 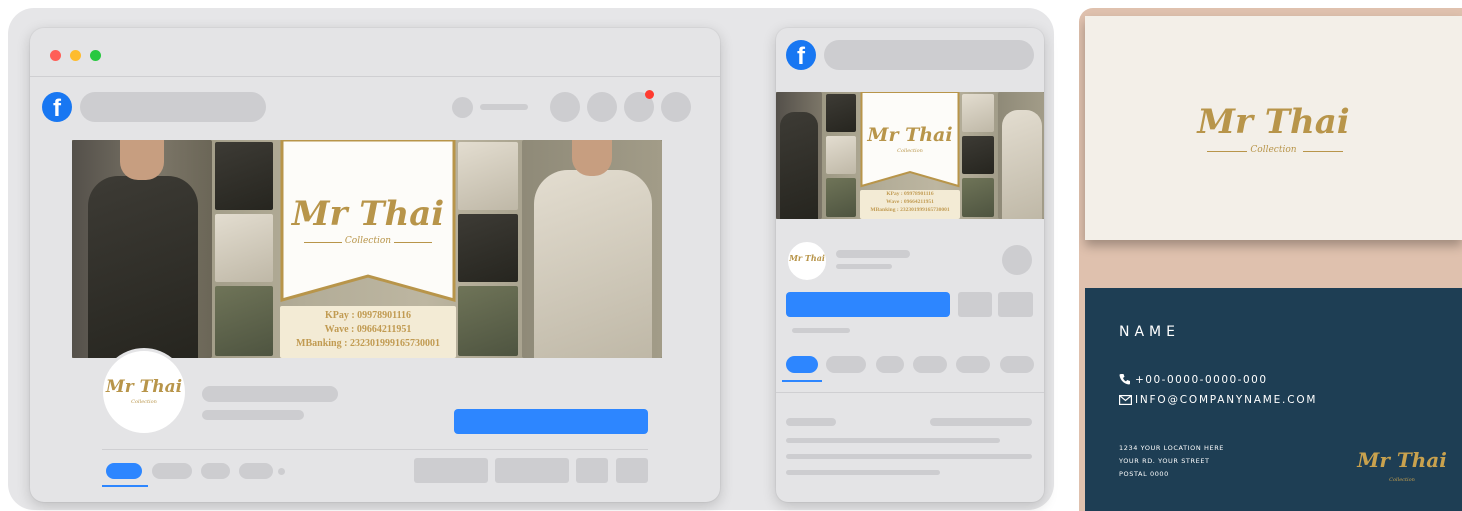 I want to click on card-front: Mr Thai Collection, so click(x=1273, y=128).